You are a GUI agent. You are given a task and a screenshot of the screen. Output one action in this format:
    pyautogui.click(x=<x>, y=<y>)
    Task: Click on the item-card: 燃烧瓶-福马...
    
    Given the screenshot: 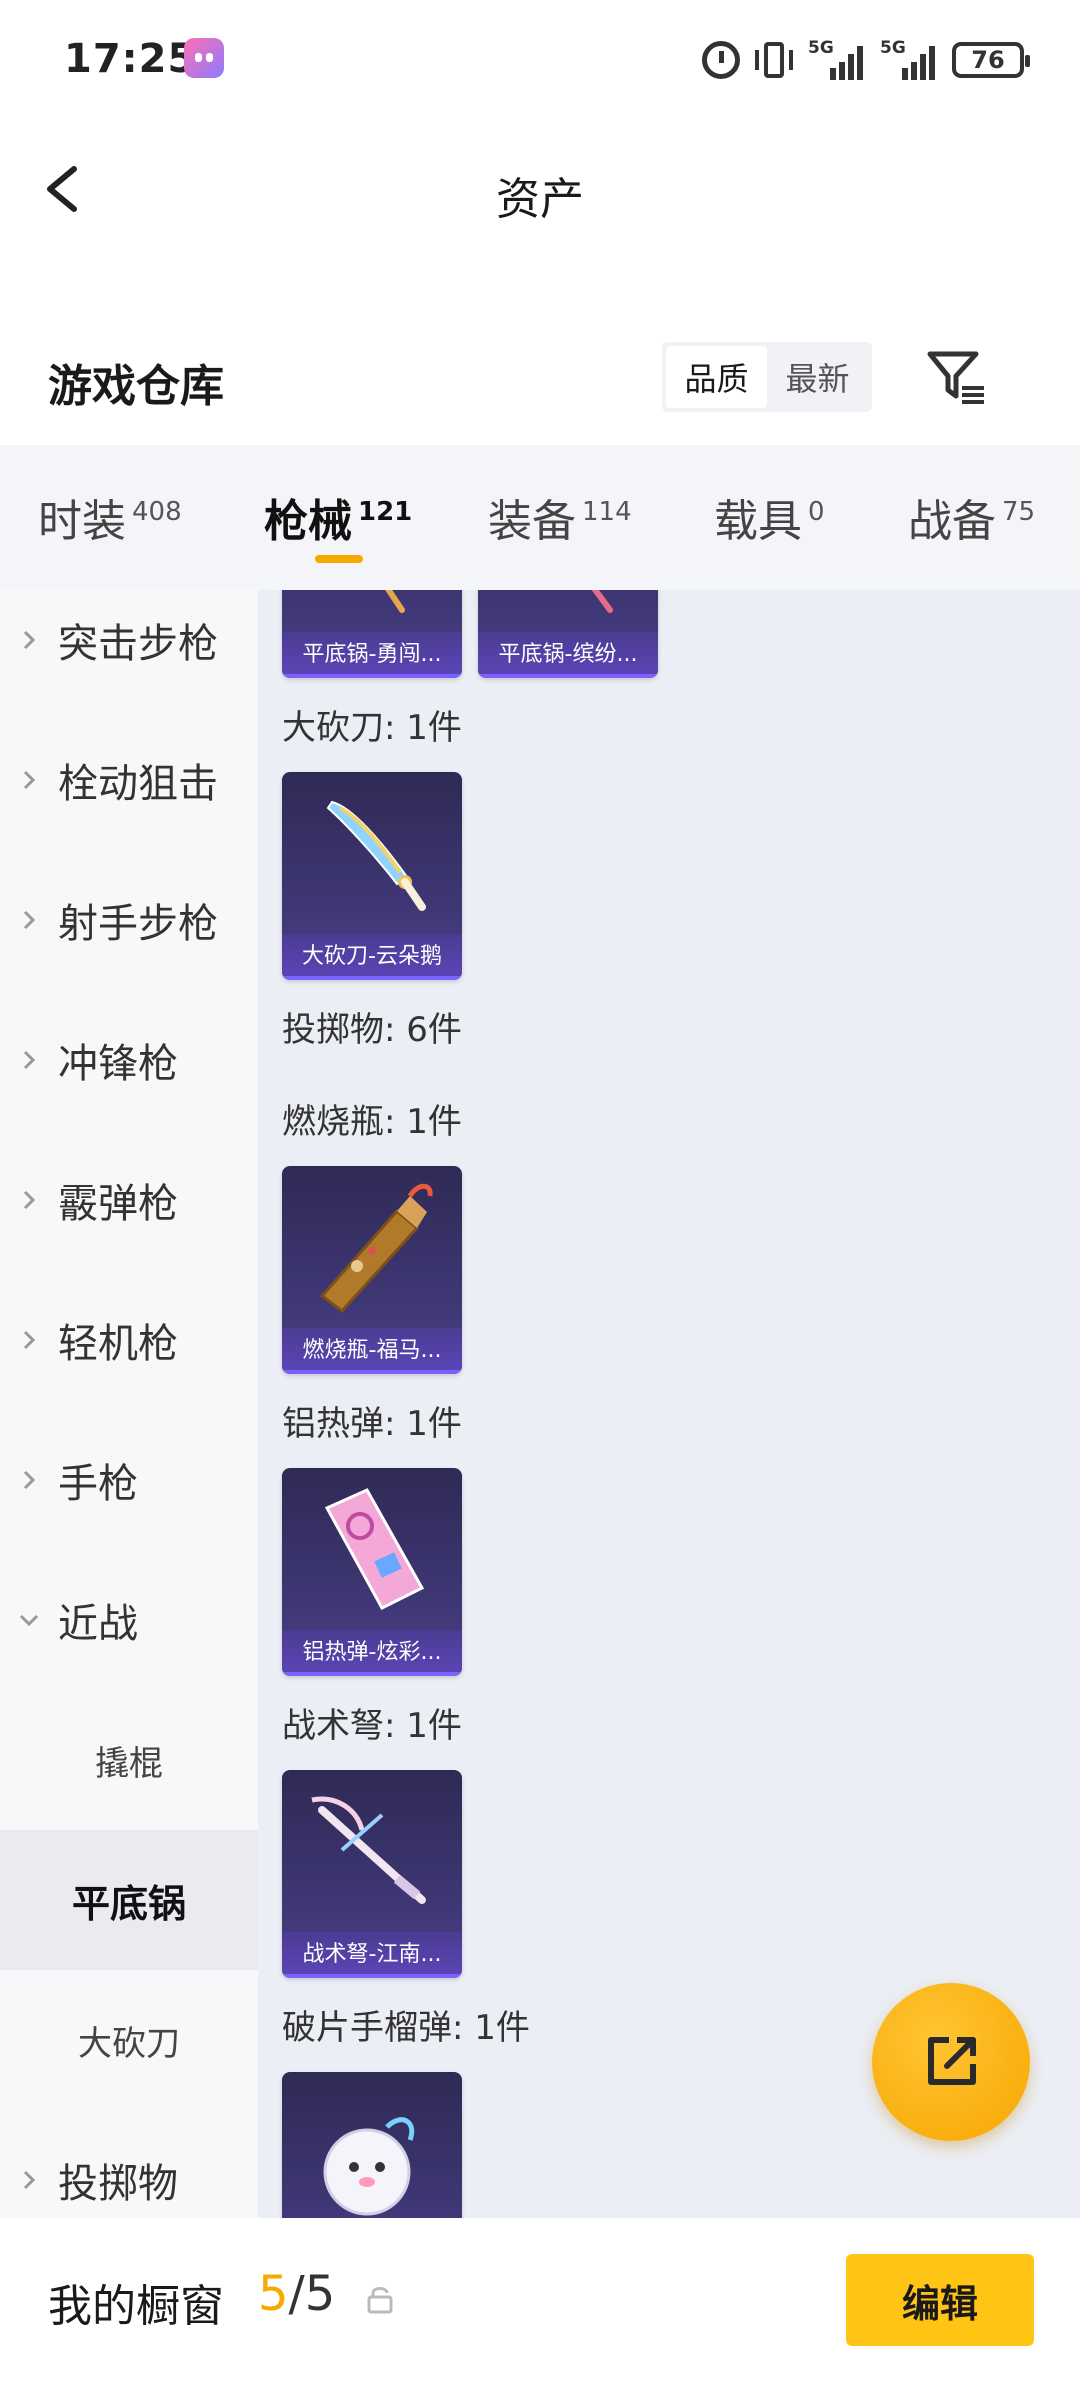 What is the action you would take?
    pyautogui.click(x=372, y=1270)
    